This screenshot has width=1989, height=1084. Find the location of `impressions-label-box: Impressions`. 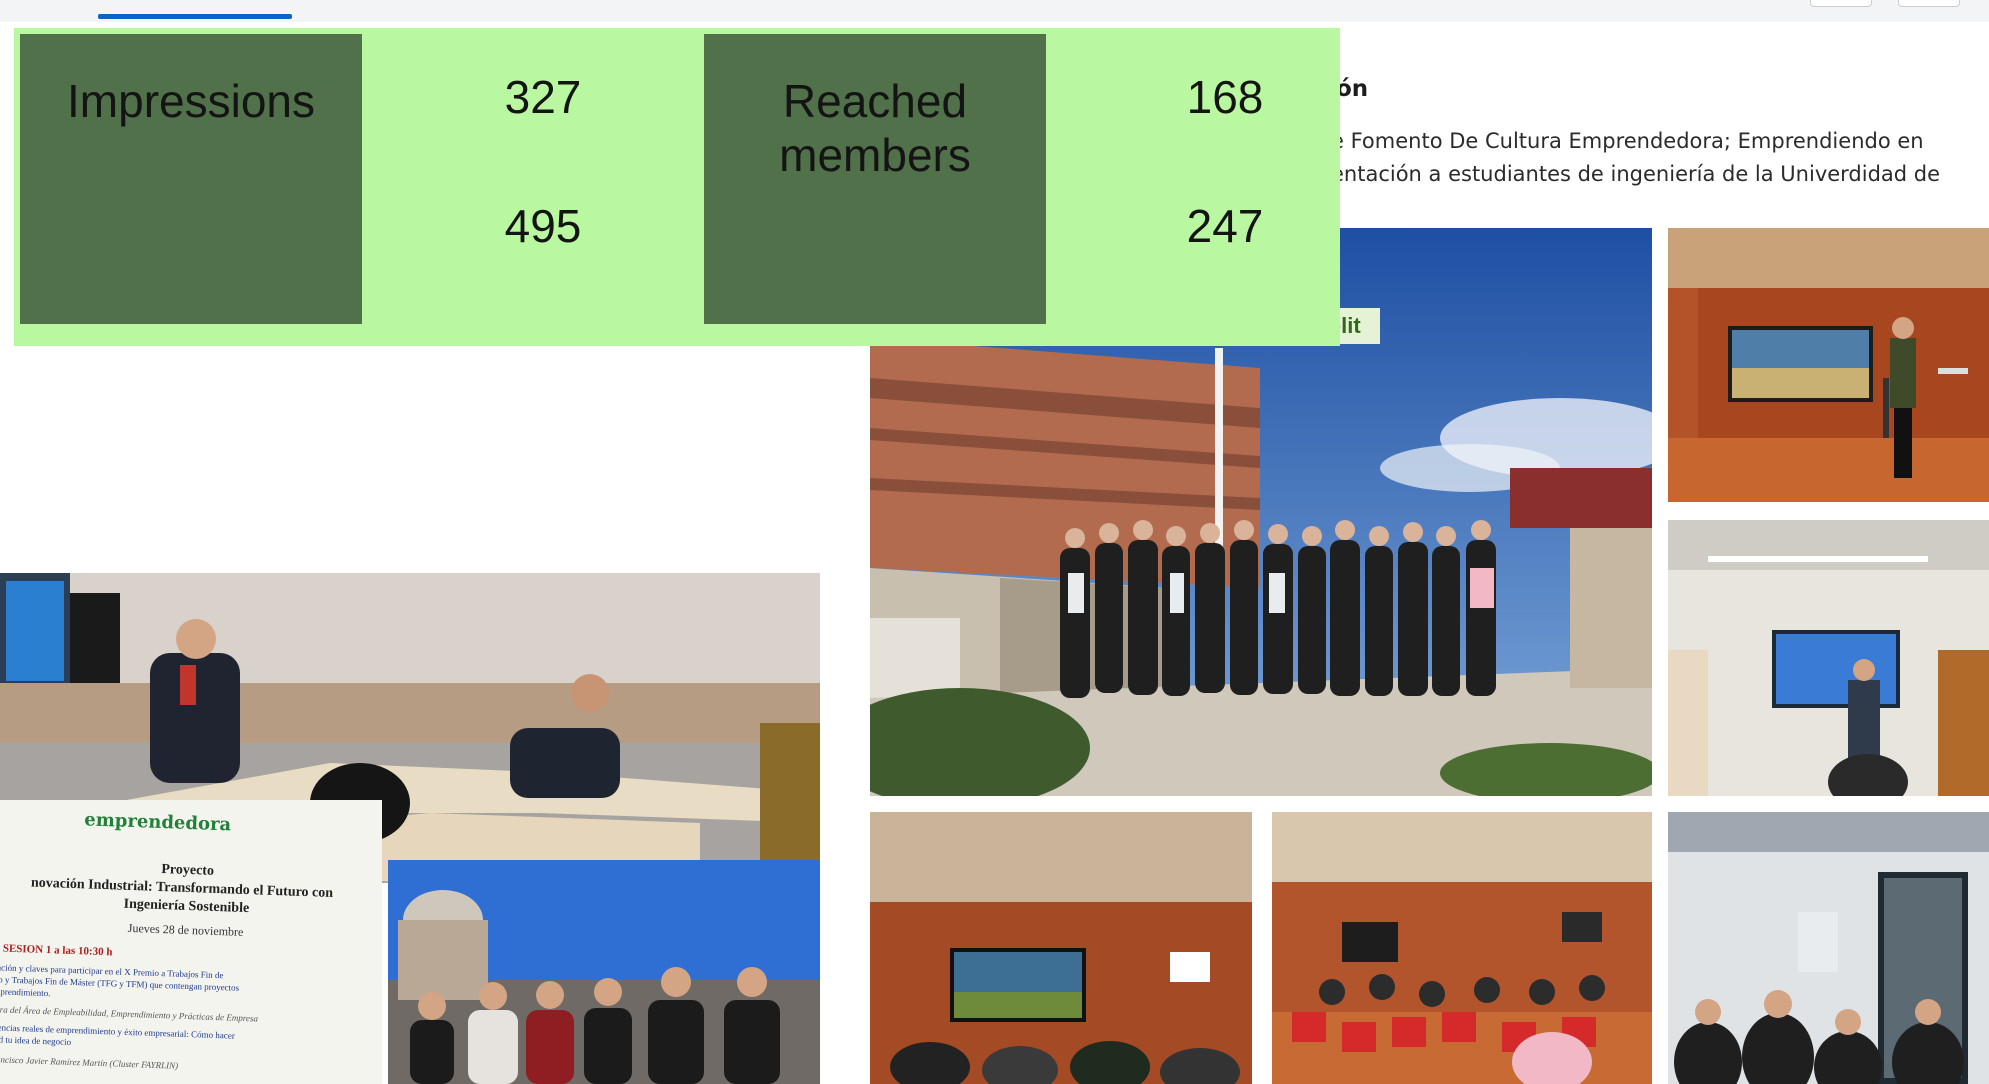

impressions-label-box: Impressions is located at coordinates (191, 179).